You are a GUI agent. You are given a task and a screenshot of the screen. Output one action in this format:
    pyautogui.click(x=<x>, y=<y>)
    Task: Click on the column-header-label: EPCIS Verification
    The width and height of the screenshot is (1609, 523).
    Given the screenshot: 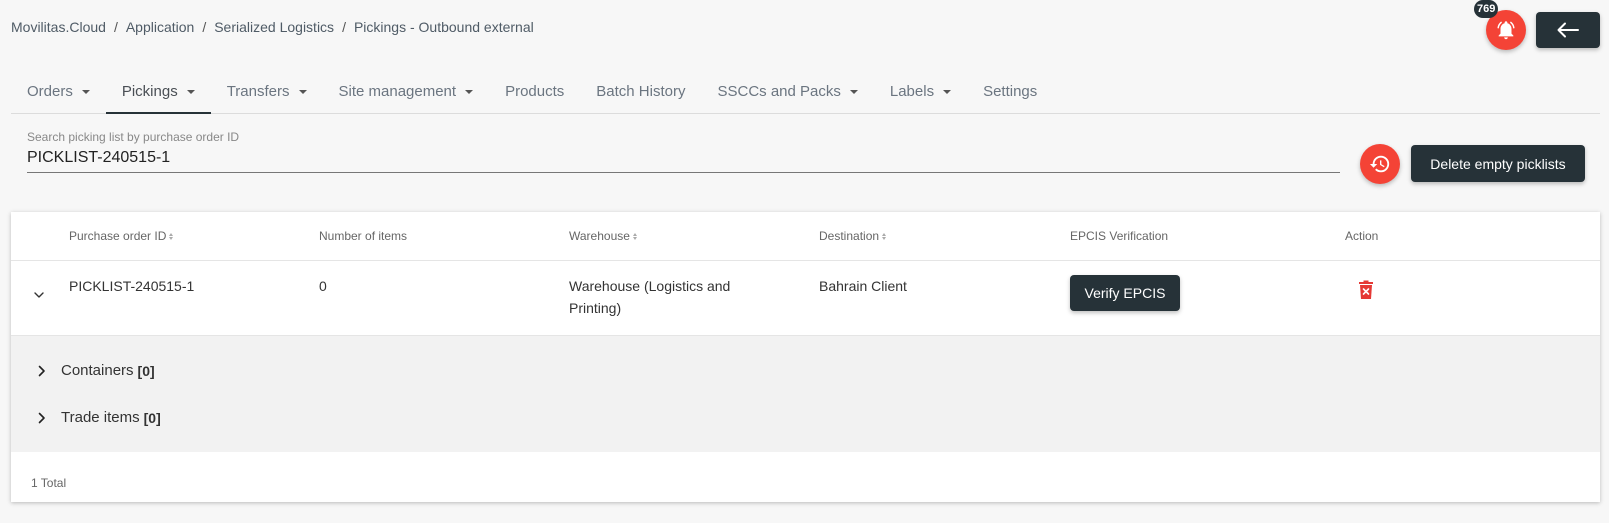 What is the action you would take?
    pyautogui.click(x=1119, y=236)
    